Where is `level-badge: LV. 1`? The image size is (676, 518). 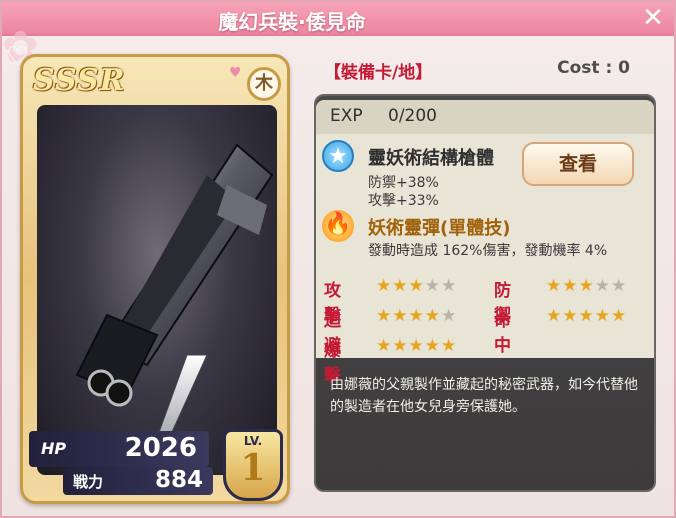
level-badge: LV. 1 is located at coordinates (253, 465).